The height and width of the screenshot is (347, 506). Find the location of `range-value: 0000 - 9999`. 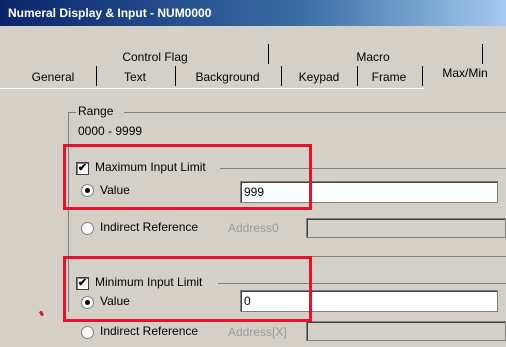

range-value: 0000 - 9999 is located at coordinates (110, 131).